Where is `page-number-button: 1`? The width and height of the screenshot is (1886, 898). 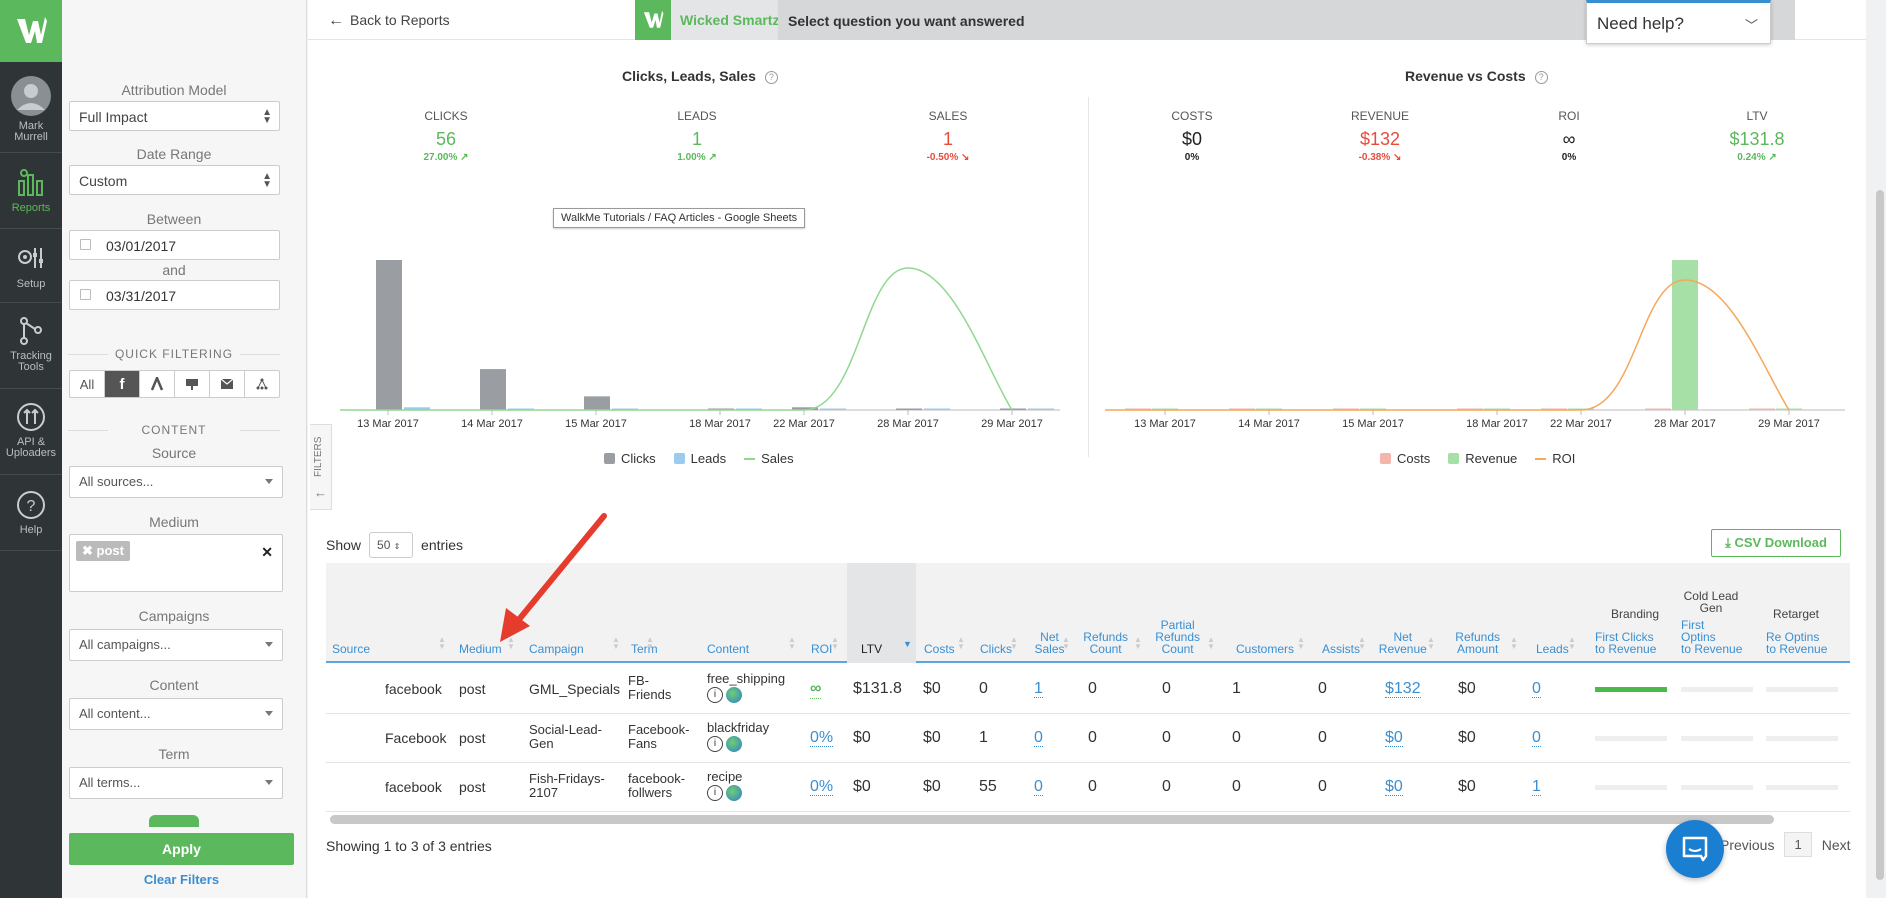
page-number-button: 1 is located at coordinates (1798, 844).